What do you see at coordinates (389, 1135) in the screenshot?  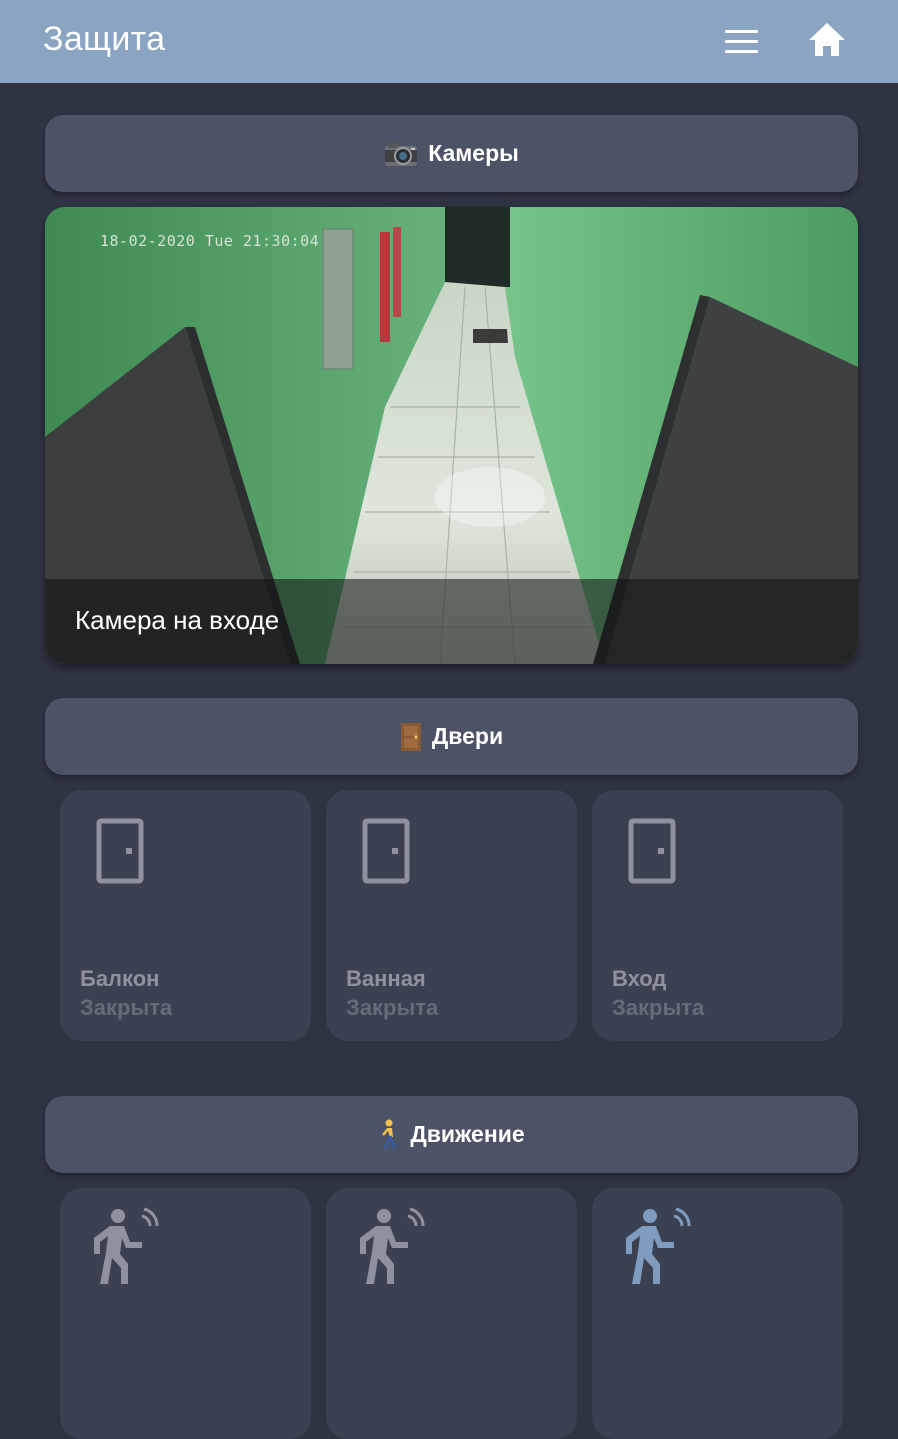 I see `walking-person-emoji-icon` at bounding box center [389, 1135].